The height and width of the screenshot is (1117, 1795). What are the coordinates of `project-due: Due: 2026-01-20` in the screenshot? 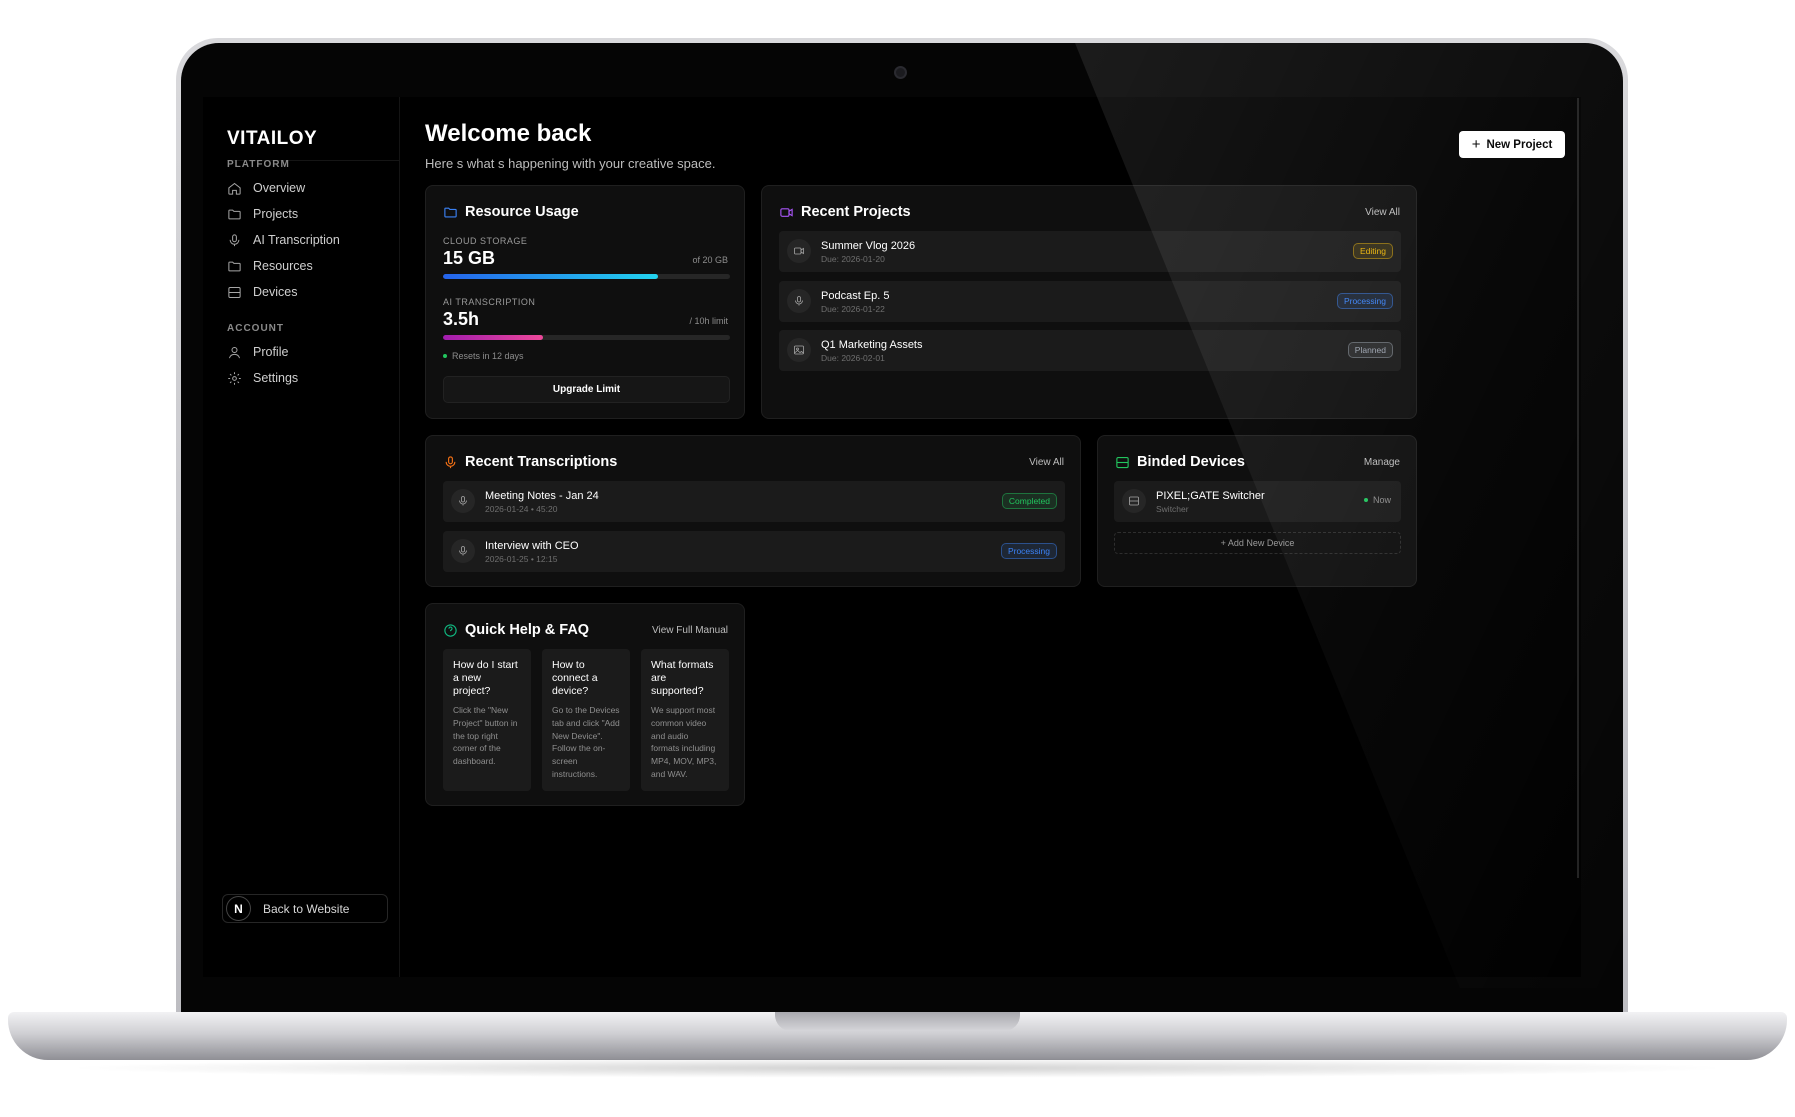 It's located at (853, 259).